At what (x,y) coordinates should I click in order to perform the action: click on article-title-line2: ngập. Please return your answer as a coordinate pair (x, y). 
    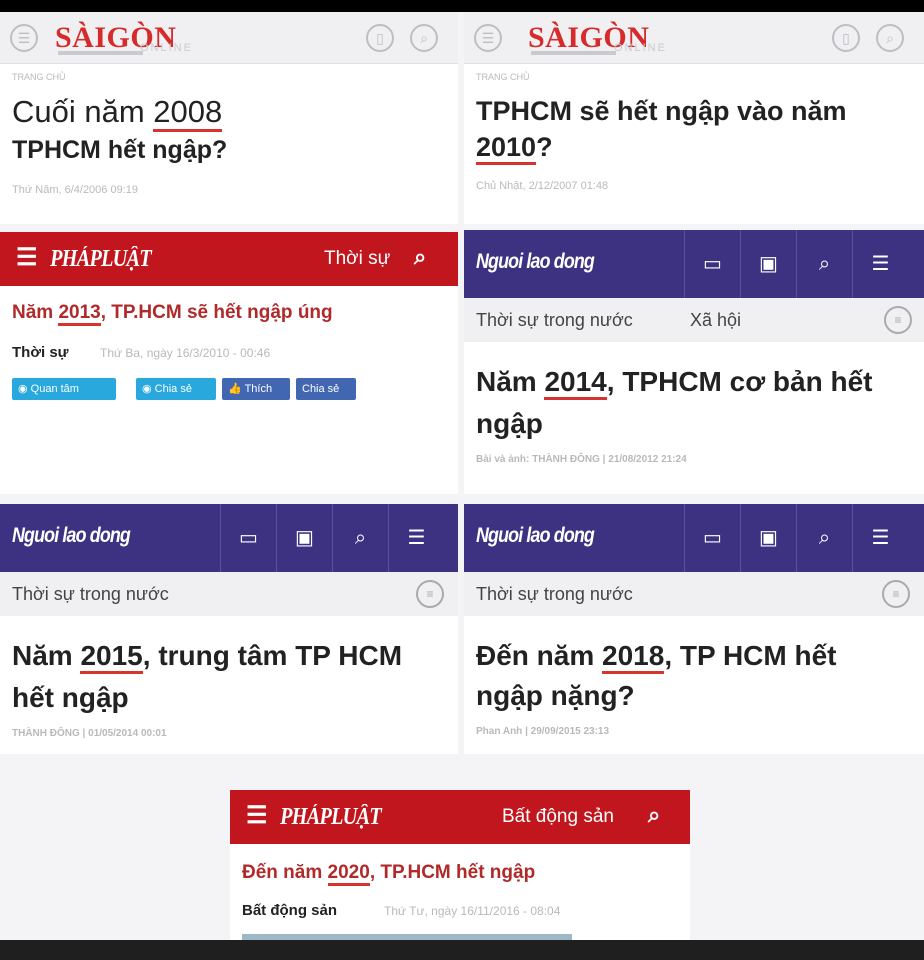
    Looking at the image, I should click on (509, 424).